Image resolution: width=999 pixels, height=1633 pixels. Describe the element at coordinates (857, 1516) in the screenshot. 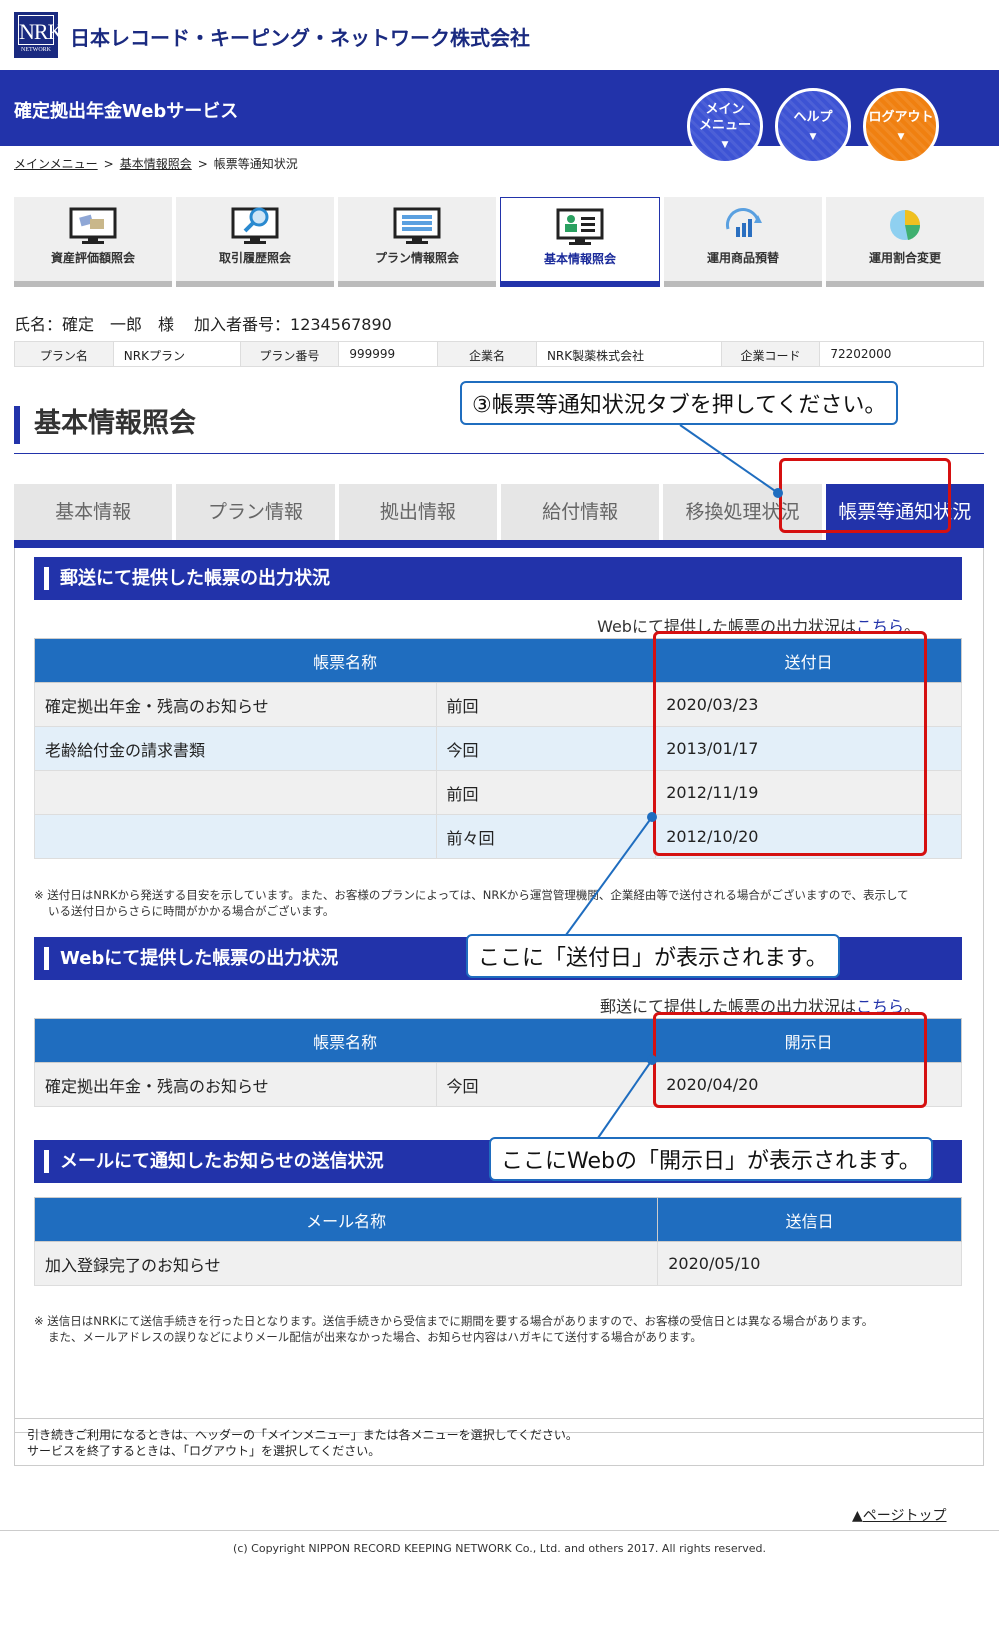

I see `triangle-up-icon: ▲` at that location.